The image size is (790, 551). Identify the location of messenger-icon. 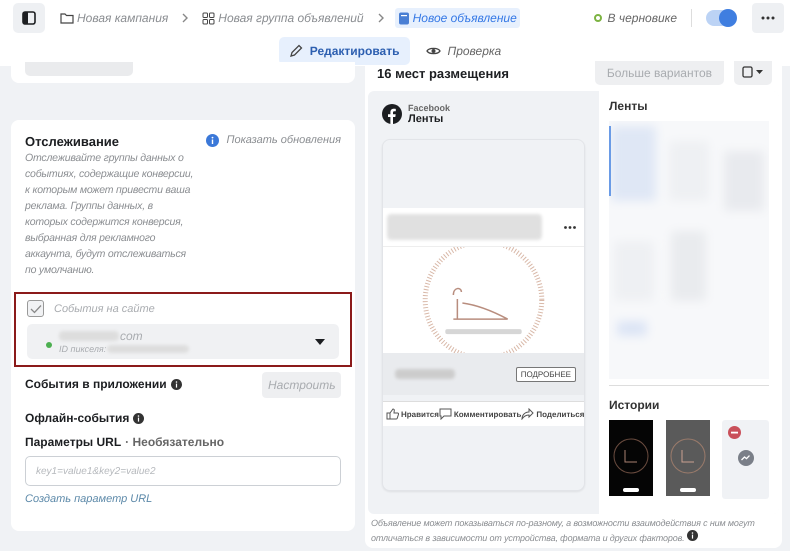
(746, 458).